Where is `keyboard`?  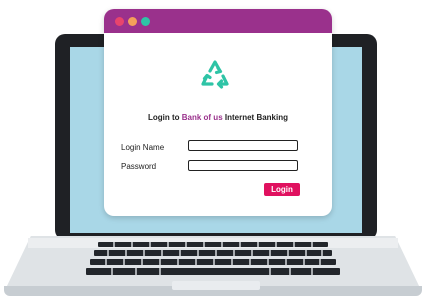 keyboard is located at coordinates (213, 258).